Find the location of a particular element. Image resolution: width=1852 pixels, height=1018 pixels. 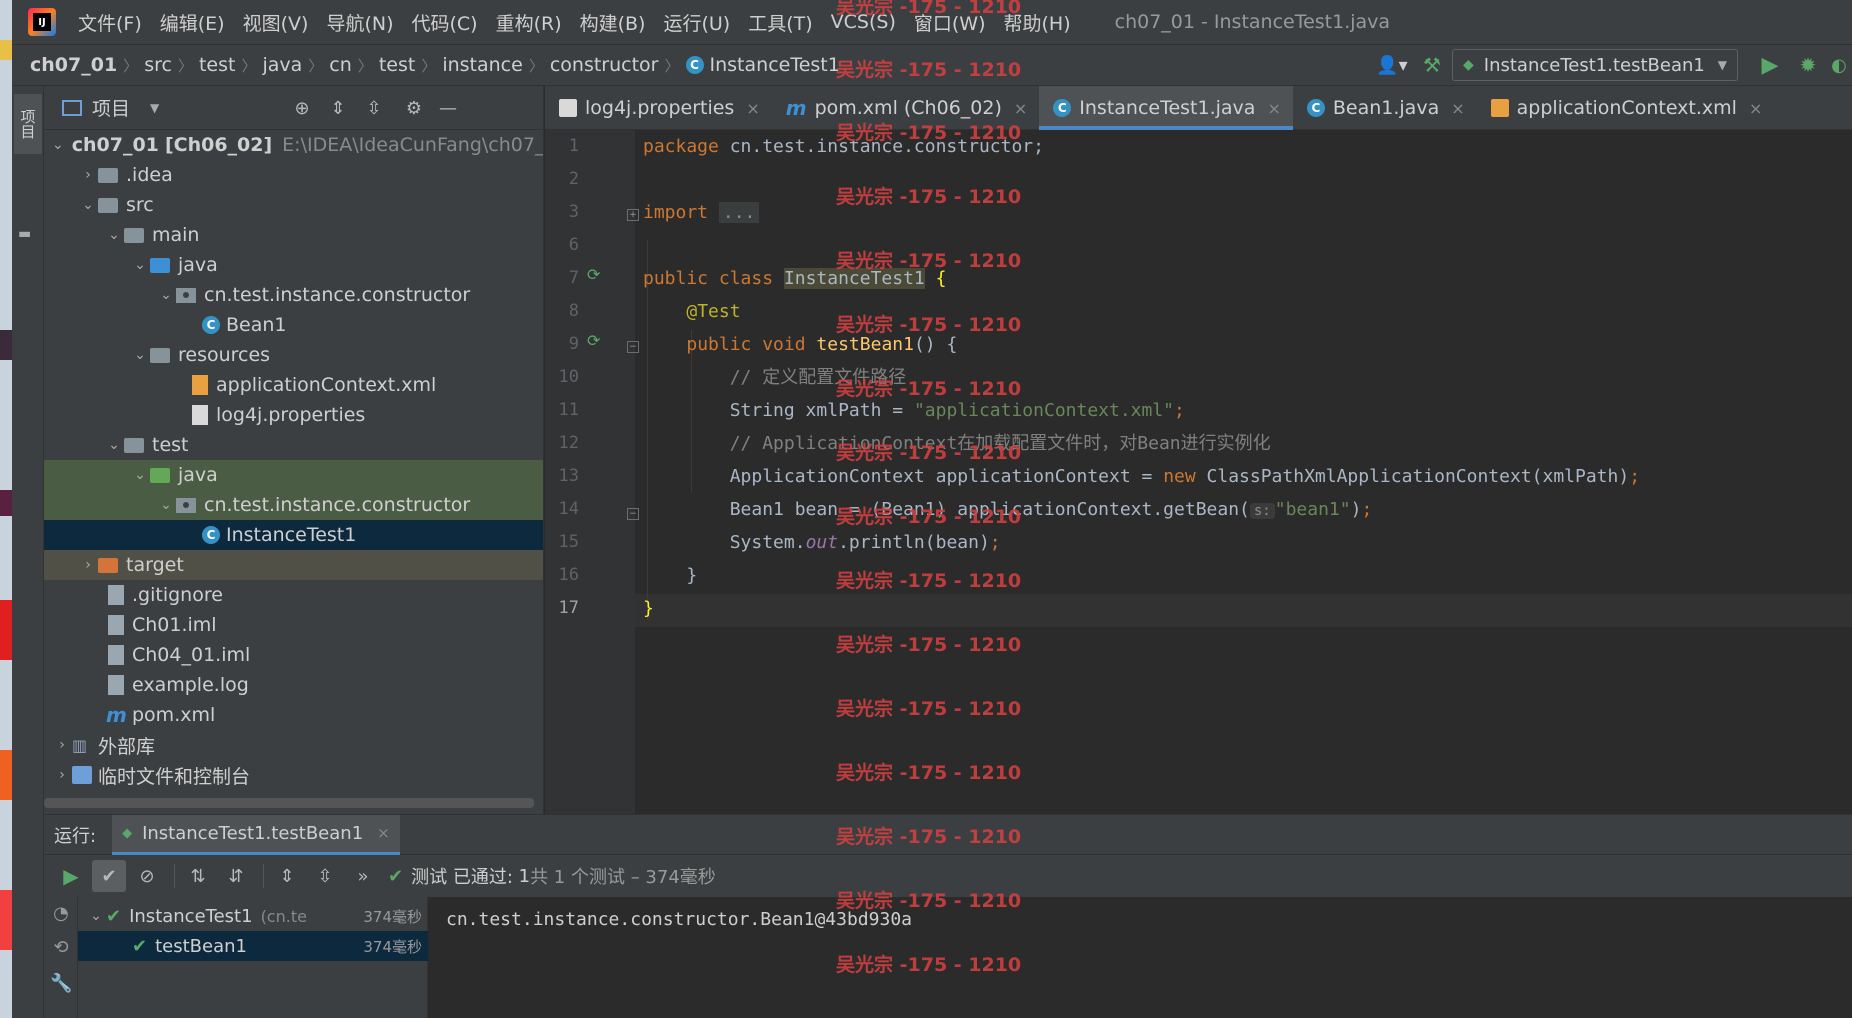

menu-window: 窗口(W) is located at coordinates (950, 22).